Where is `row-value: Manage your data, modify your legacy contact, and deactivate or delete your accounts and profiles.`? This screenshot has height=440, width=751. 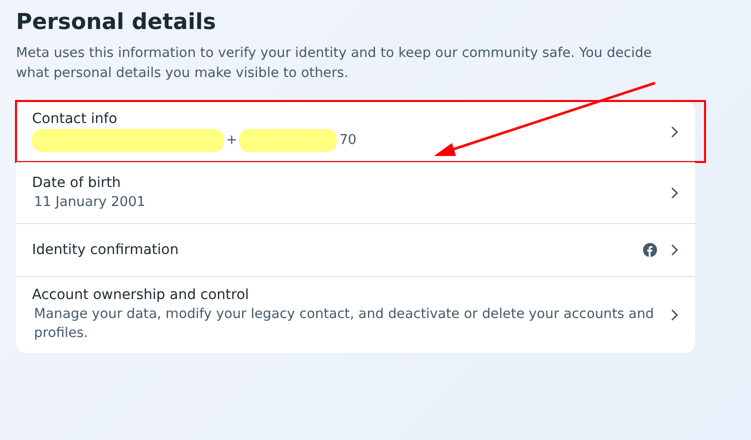
row-value: Manage your data, modify your legacy contact, and deactivate or delete your accounts and profiles. is located at coordinates (344, 324).